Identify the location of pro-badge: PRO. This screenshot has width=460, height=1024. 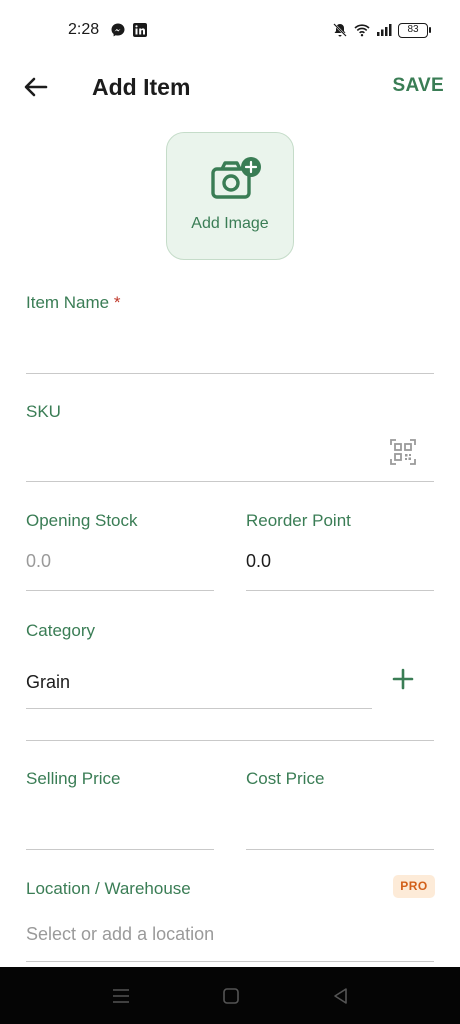
(414, 886).